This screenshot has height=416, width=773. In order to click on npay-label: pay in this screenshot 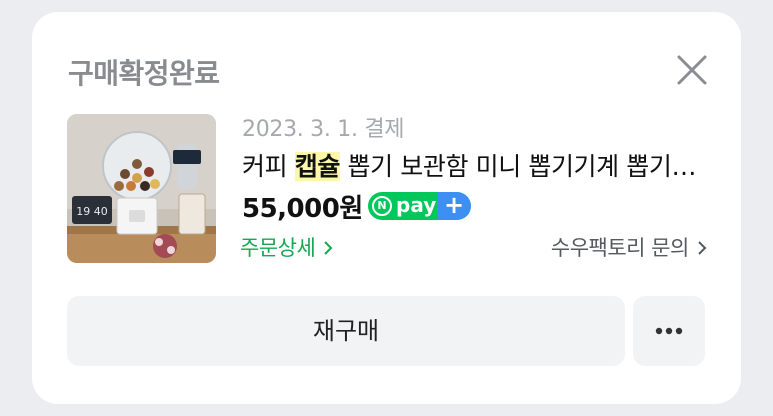, I will do `click(416, 205)`.